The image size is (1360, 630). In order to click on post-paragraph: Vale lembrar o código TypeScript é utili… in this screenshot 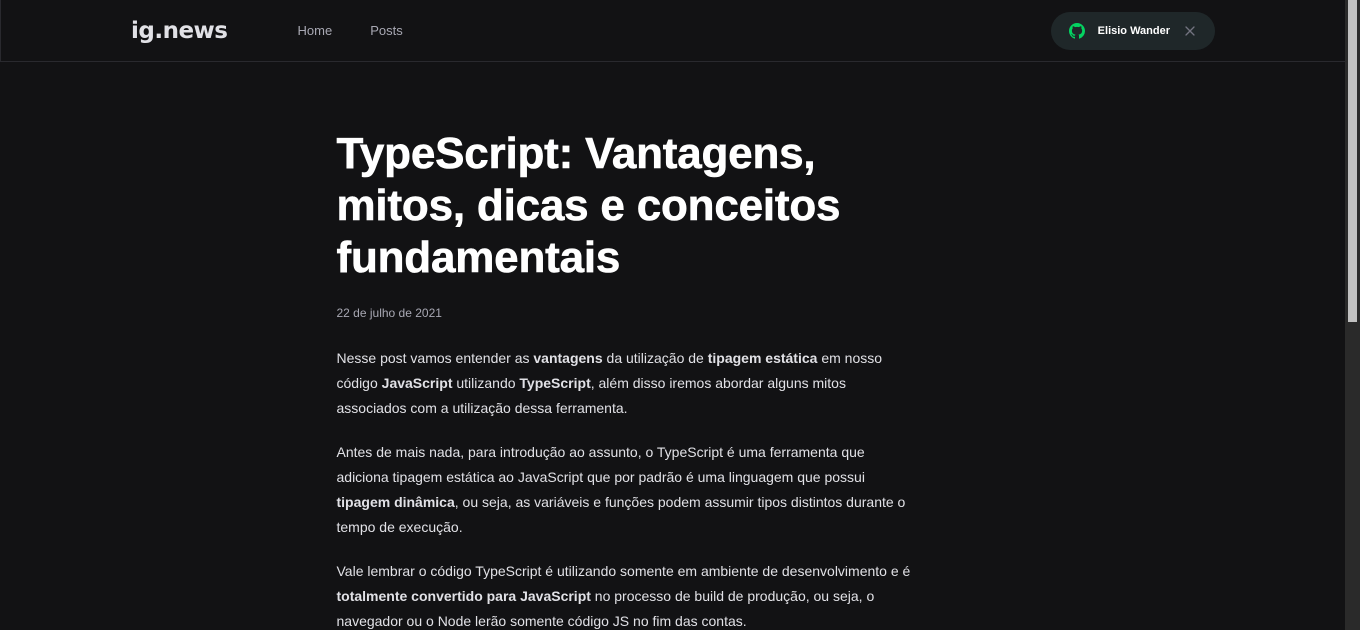, I will do `click(627, 594)`.